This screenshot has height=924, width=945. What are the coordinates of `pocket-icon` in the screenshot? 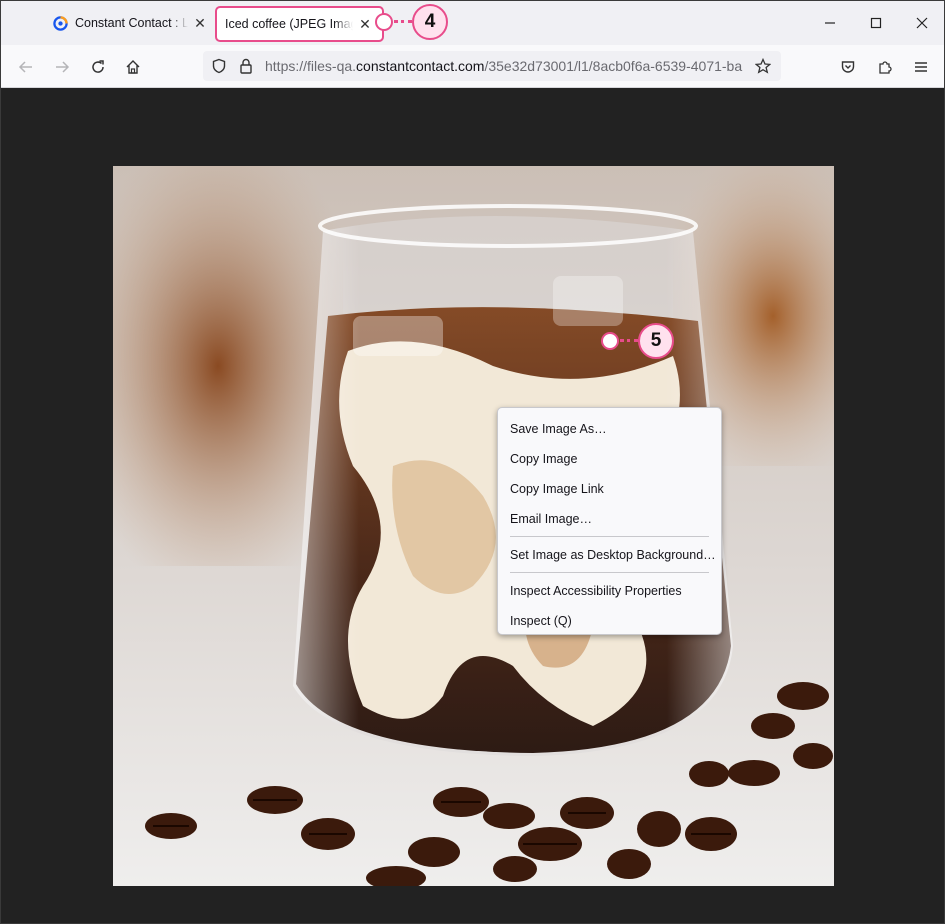 It's located at (848, 67).